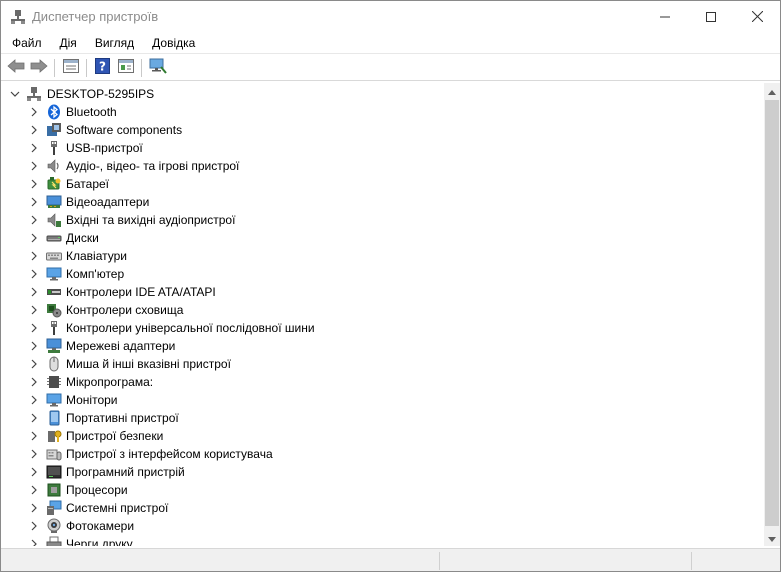  I want to click on scan-hardware-button, so click(157, 68).